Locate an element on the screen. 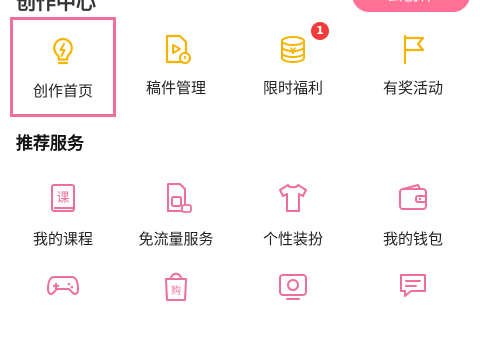  tool-label: 有奖活动 is located at coordinates (412, 88).